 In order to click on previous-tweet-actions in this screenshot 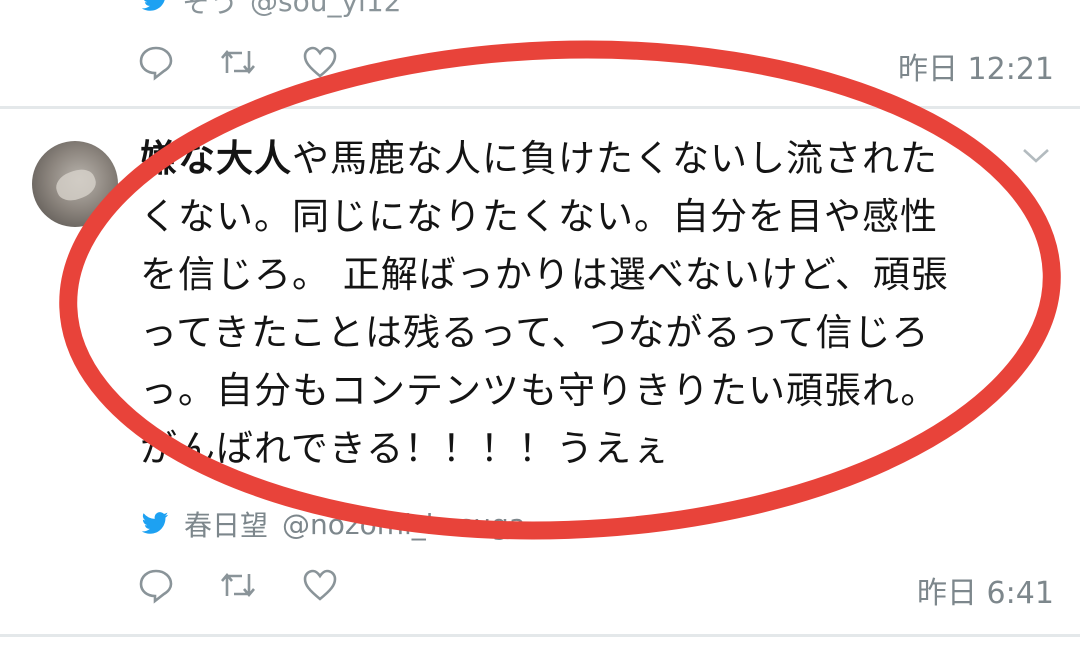, I will do `click(259, 62)`.